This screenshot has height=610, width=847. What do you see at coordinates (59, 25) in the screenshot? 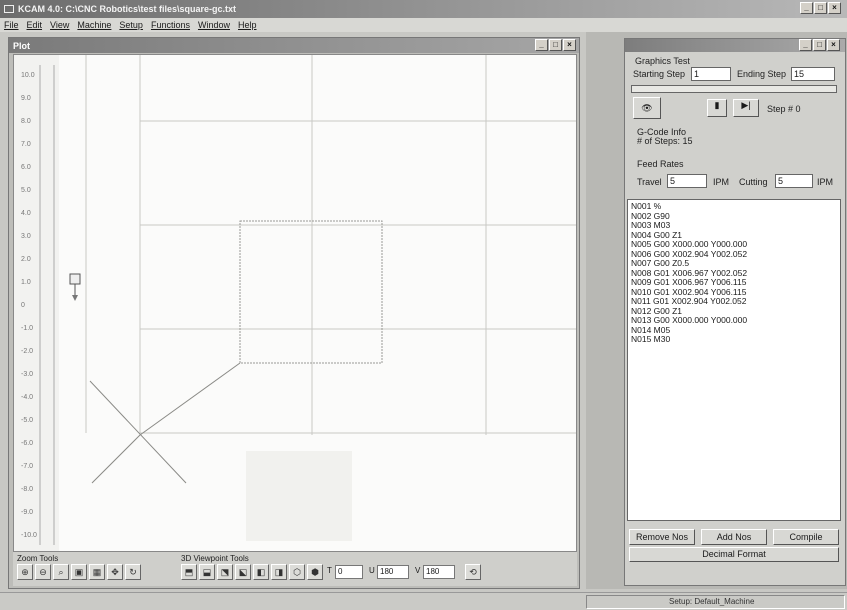
I see `menu-view: View` at bounding box center [59, 25].